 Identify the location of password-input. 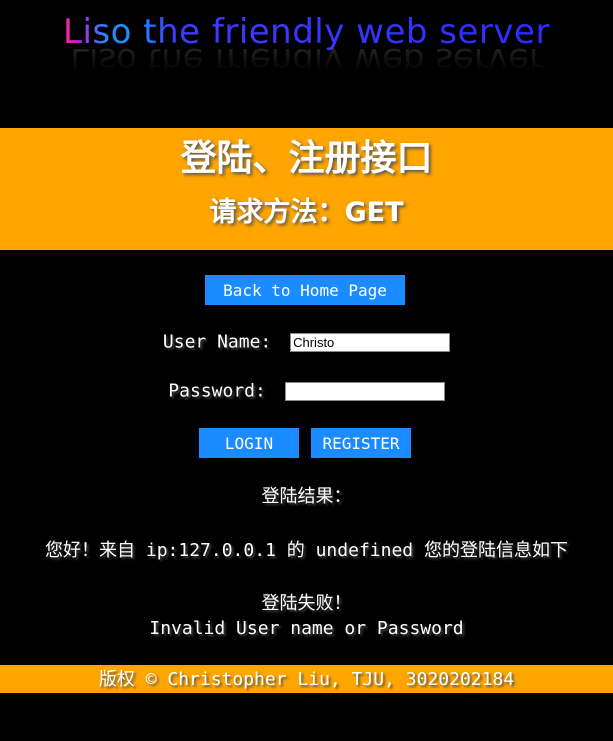
(364, 391).